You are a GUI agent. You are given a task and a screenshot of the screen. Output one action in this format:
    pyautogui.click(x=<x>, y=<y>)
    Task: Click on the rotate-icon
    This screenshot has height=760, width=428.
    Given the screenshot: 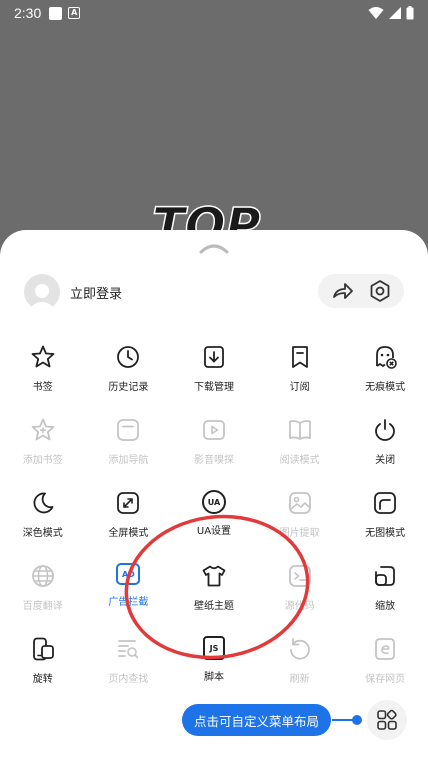 What is the action you would take?
    pyautogui.click(x=43, y=649)
    